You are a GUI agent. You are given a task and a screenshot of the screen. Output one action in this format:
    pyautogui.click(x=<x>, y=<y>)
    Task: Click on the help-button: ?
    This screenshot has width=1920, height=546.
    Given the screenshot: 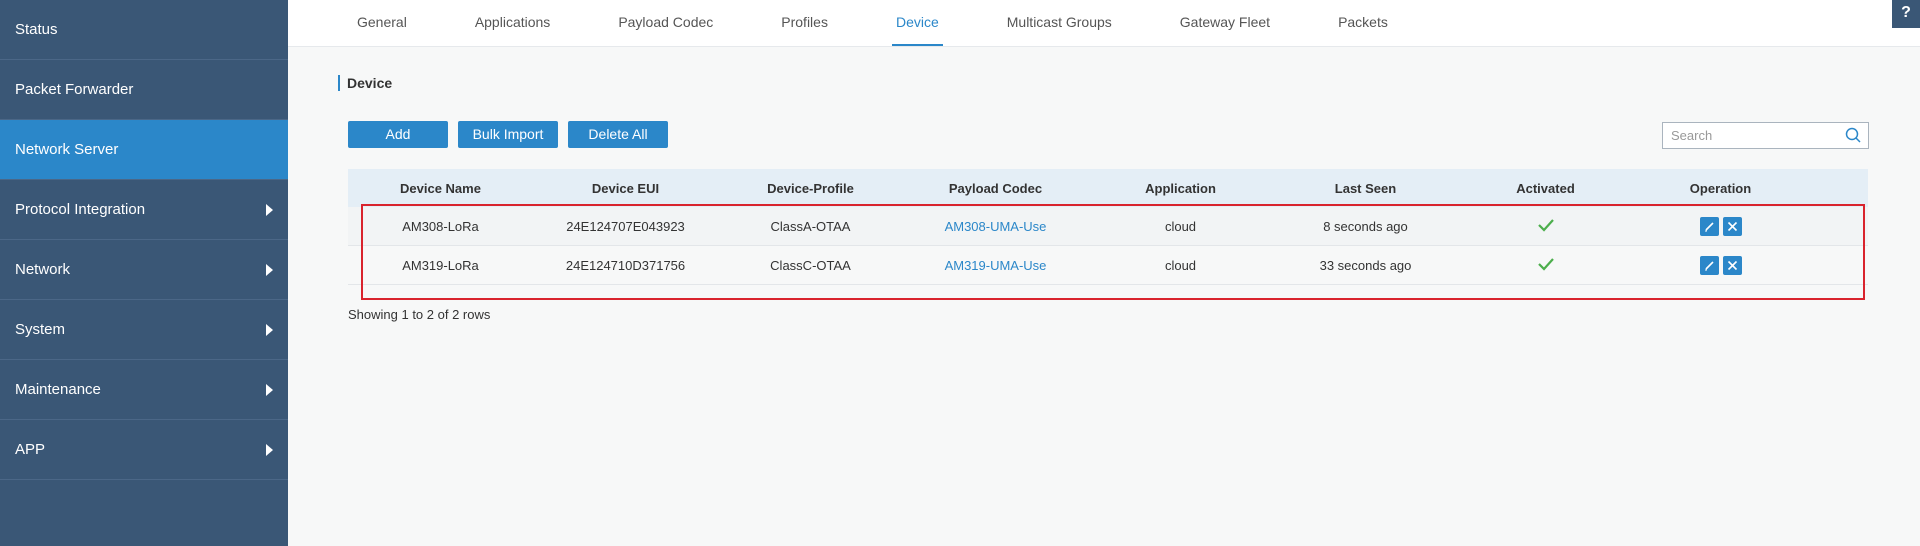 What is the action you would take?
    pyautogui.click(x=1906, y=14)
    